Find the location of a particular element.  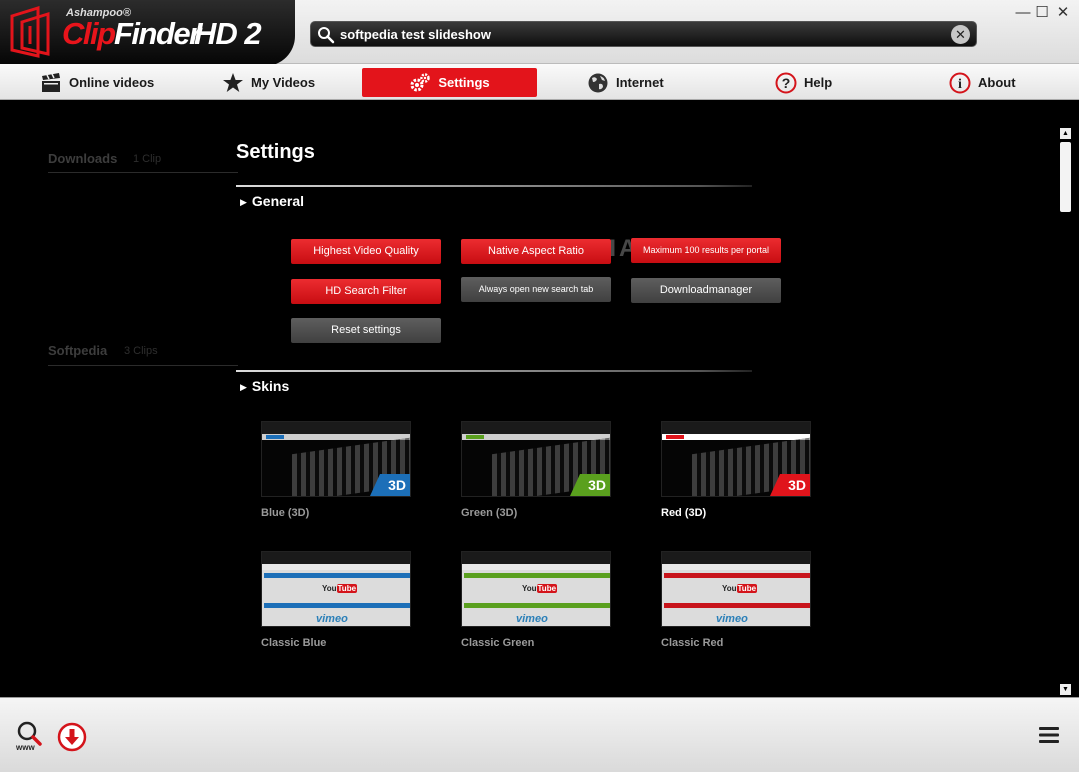

info-icon: i is located at coordinates (960, 82).